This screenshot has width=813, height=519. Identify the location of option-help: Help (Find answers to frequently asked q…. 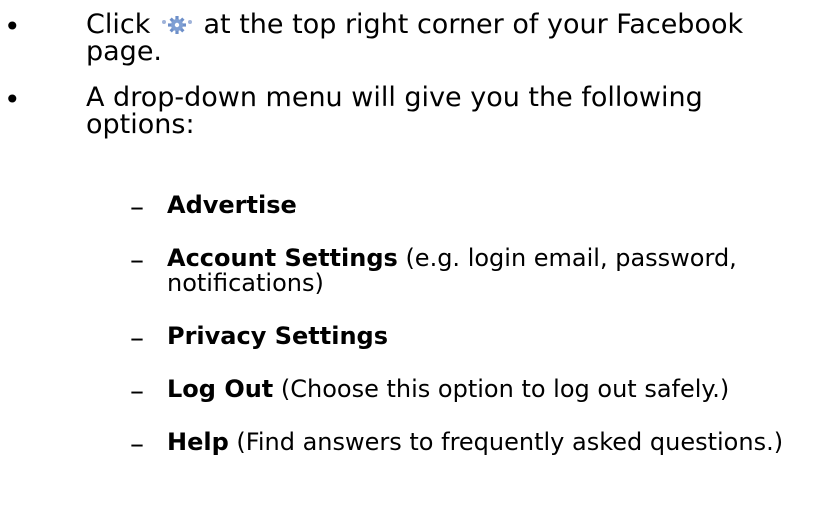
(487, 442).